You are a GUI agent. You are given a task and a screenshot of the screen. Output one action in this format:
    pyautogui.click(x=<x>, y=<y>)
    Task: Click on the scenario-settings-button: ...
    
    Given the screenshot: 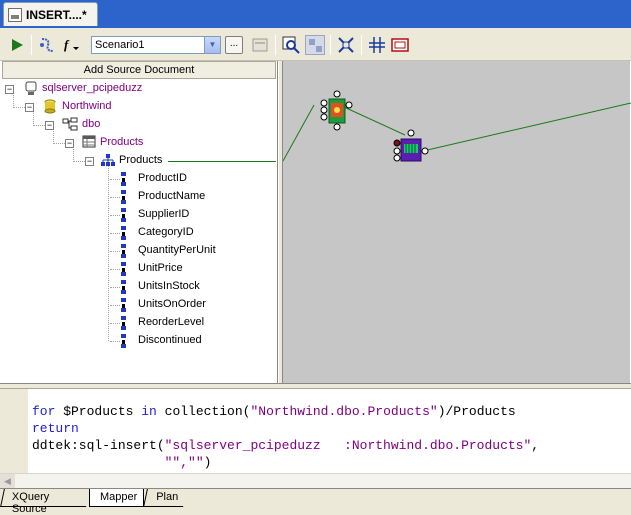 What is the action you would take?
    pyautogui.click(x=234, y=45)
    